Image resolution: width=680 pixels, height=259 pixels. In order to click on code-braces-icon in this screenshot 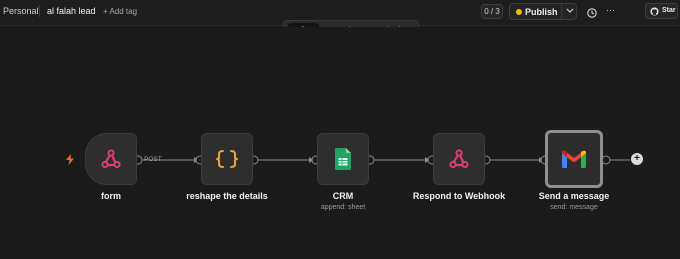, I will do `click(227, 159)`.